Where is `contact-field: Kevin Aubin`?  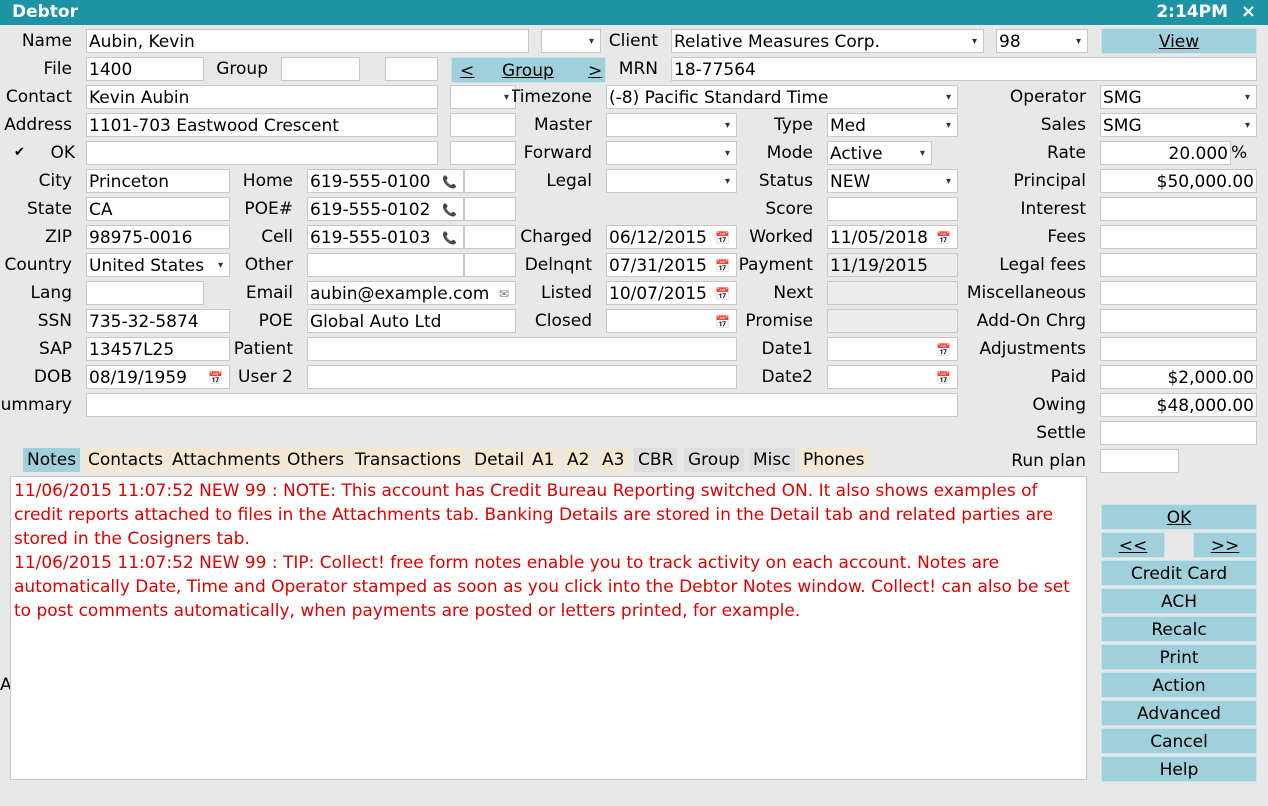
contact-field: Kevin Aubin is located at coordinates (262, 97).